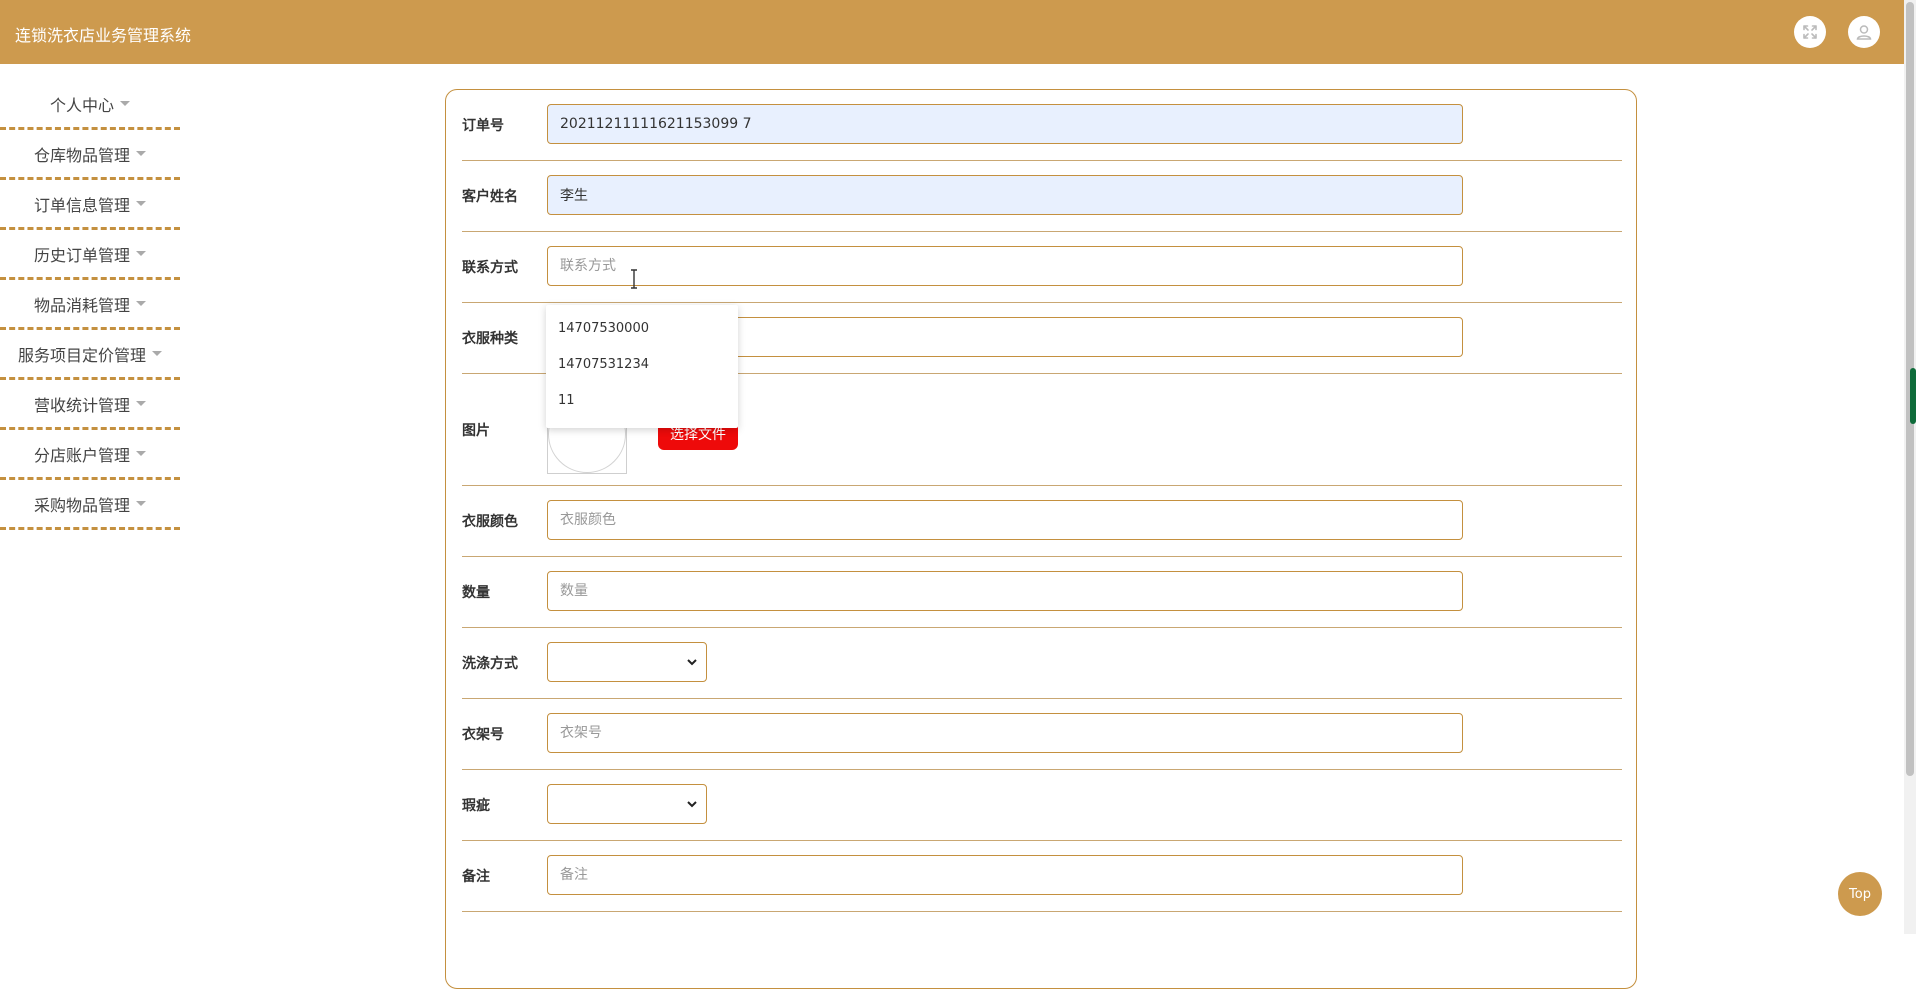 The height and width of the screenshot is (989, 1916). I want to click on remark-input, so click(1005, 875).